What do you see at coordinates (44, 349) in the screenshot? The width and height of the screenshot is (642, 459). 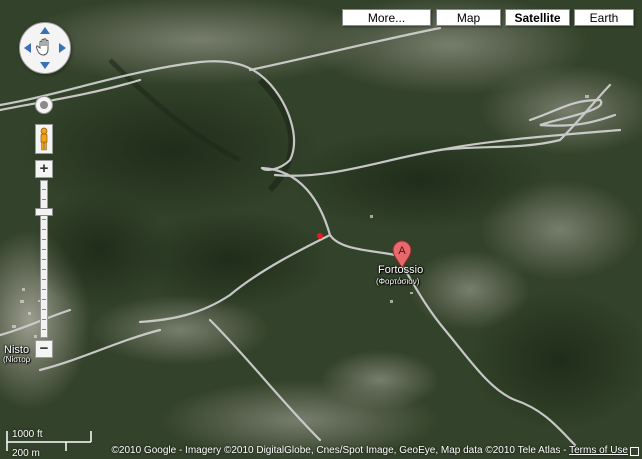 I see `zoom-out-button: −` at bounding box center [44, 349].